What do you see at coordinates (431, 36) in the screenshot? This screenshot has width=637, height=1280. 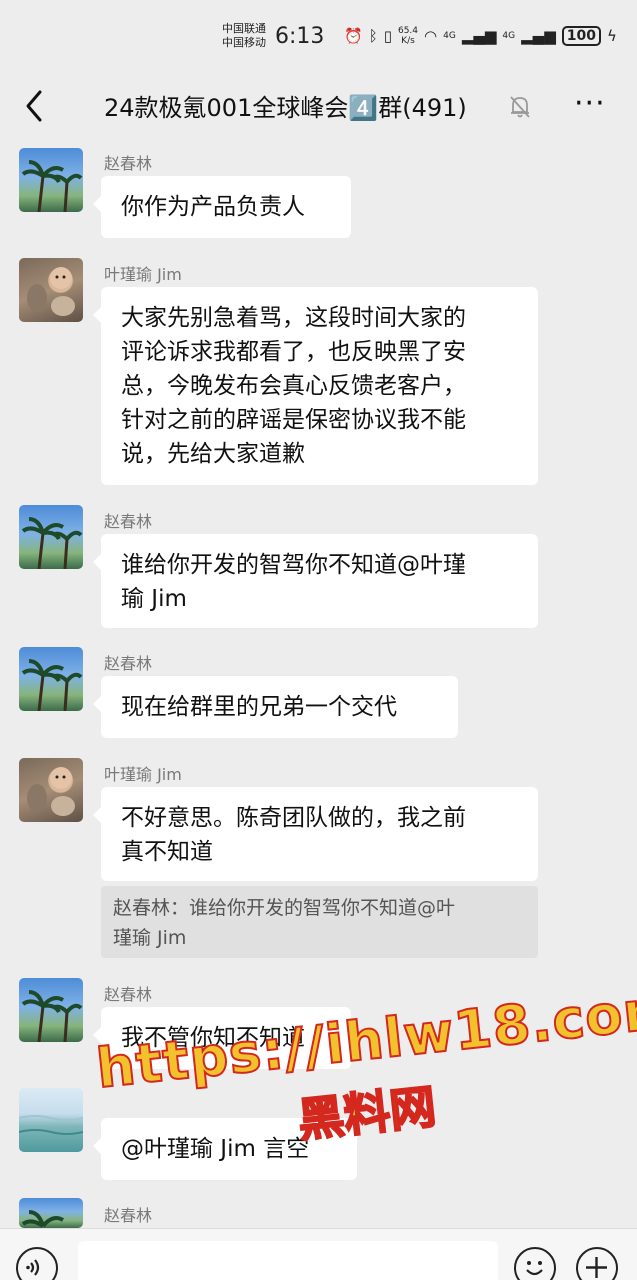 I see `wifi-icon: ◠` at bounding box center [431, 36].